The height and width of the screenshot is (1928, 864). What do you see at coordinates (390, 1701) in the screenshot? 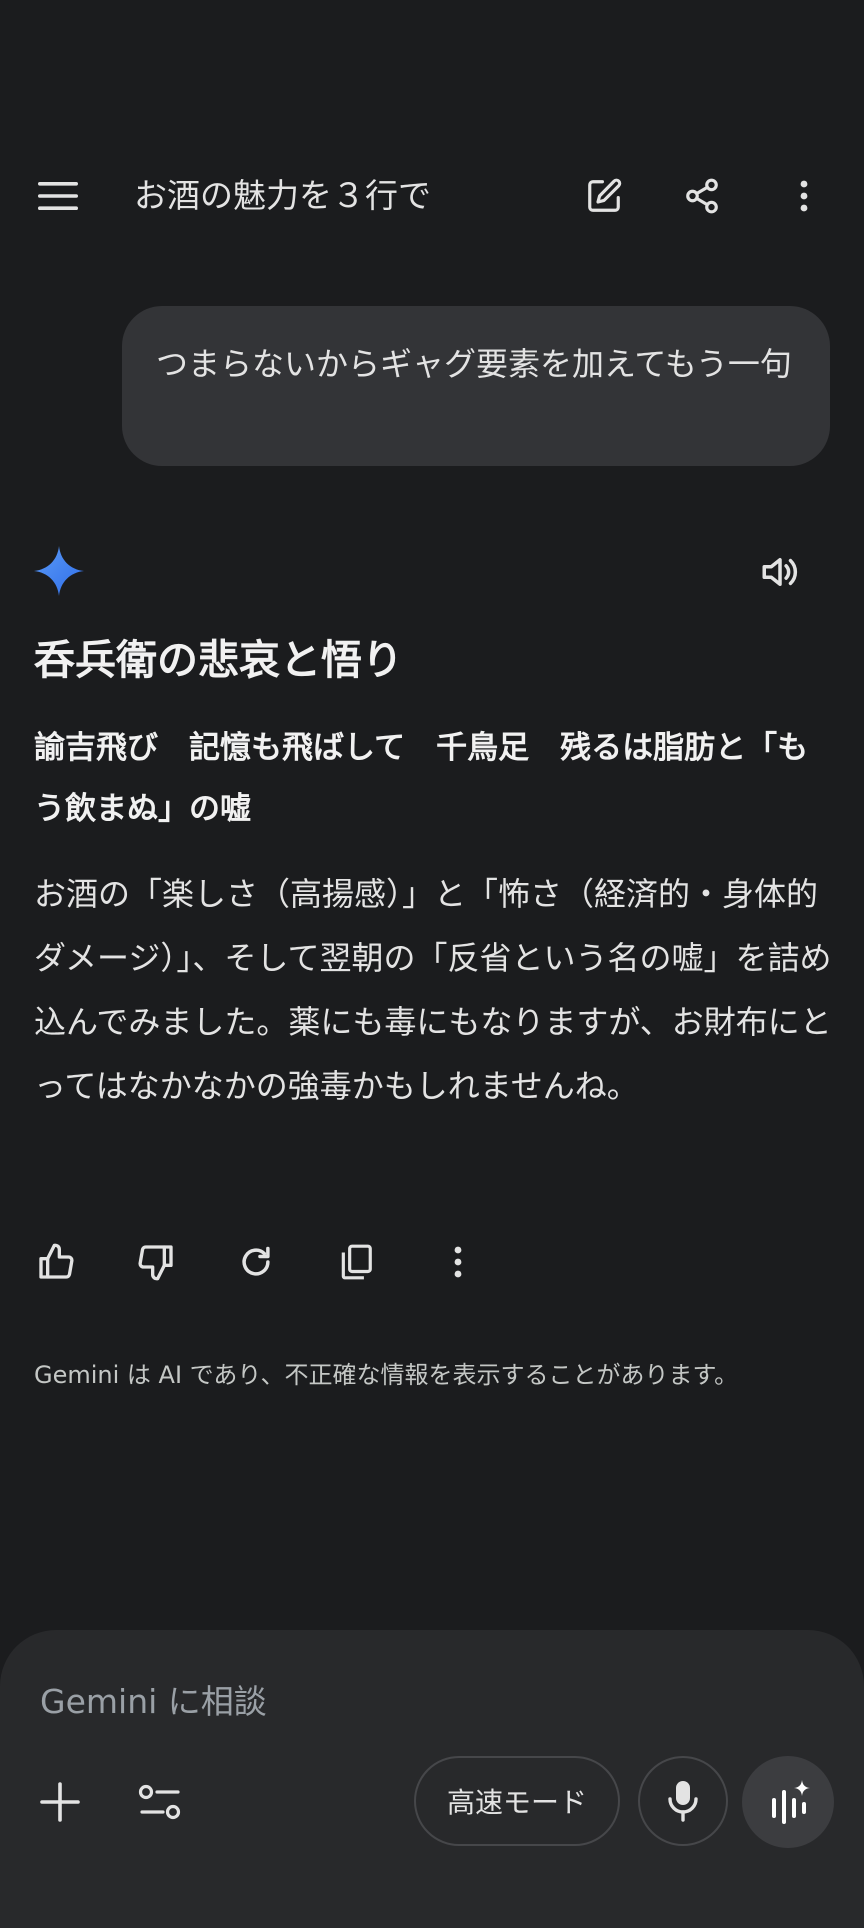
I see `prompt-input` at bounding box center [390, 1701].